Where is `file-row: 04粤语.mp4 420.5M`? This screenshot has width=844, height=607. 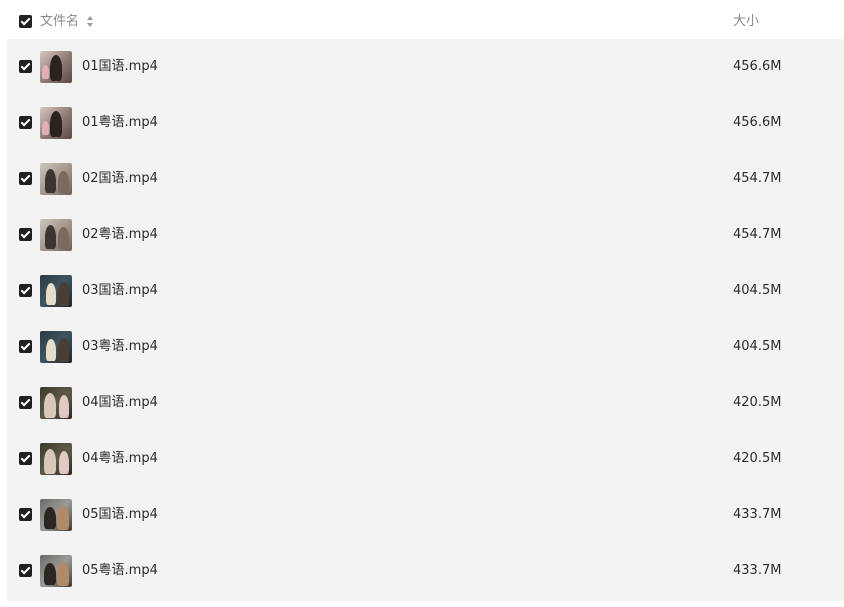 file-row: 04粤语.mp4 420.5M is located at coordinates (425, 459).